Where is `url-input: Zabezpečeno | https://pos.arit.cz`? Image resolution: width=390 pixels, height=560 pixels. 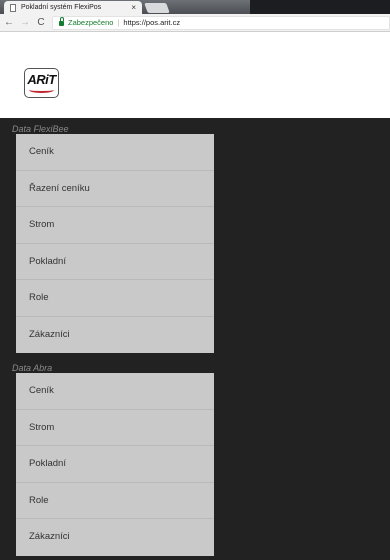
url-input: Zabezpečeno | https://pos.arit.cz is located at coordinates (221, 22).